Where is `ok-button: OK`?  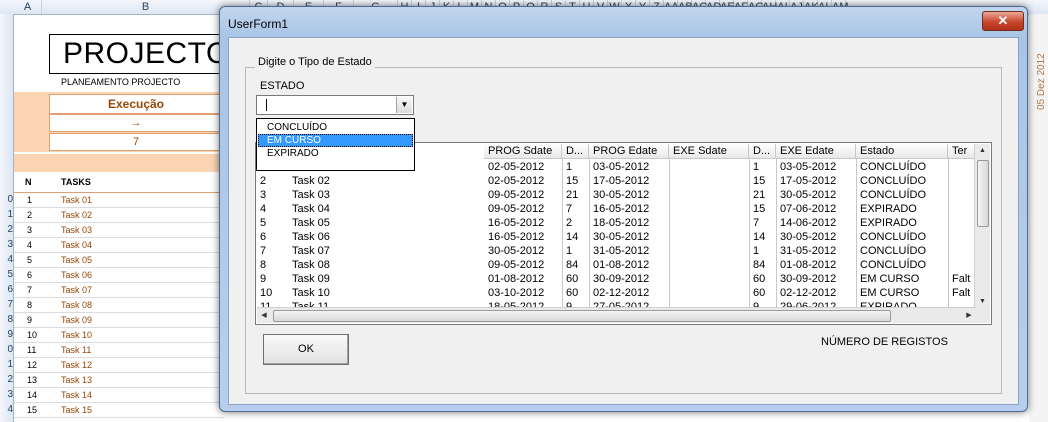 ok-button: OK is located at coordinates (306, 349).